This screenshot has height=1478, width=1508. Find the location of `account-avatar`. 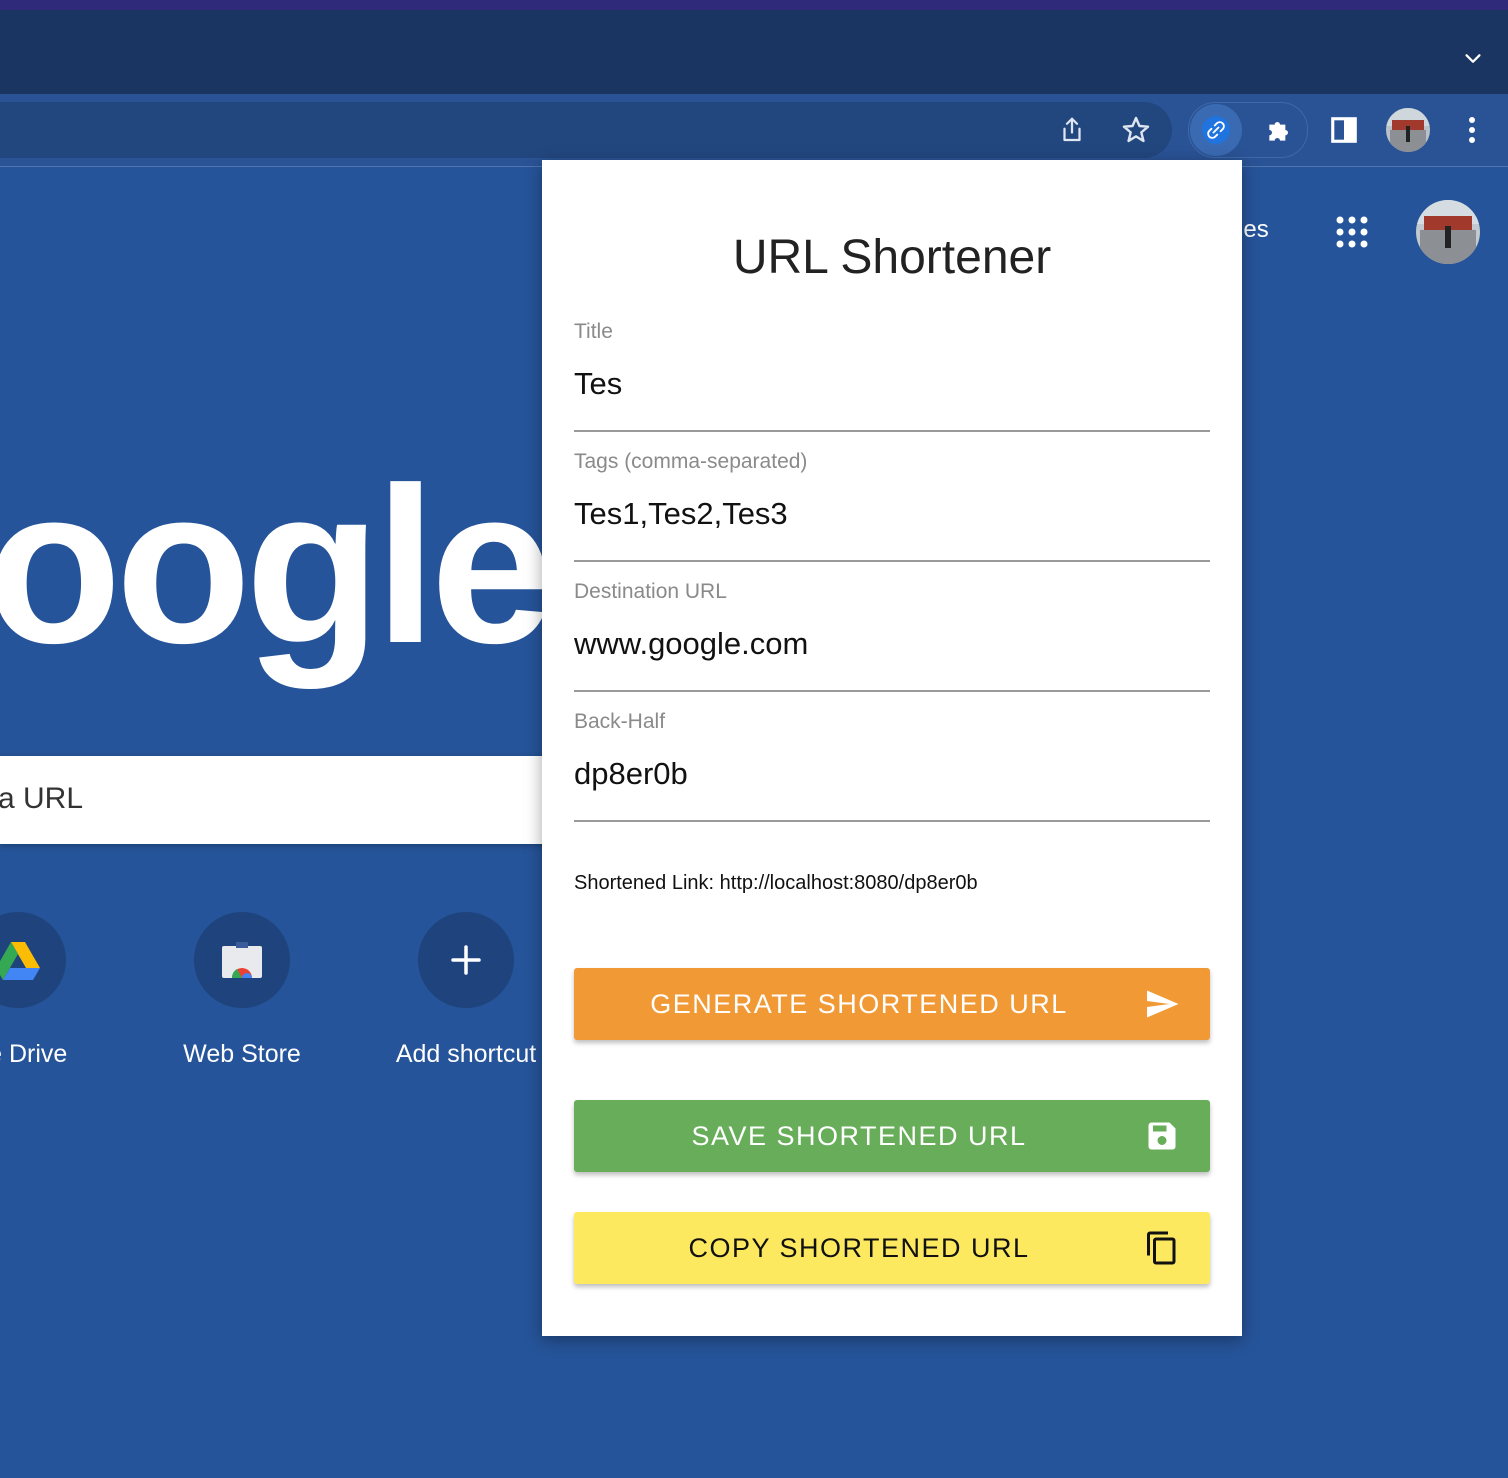

account-avatar is located at coordinates (1448, 232).